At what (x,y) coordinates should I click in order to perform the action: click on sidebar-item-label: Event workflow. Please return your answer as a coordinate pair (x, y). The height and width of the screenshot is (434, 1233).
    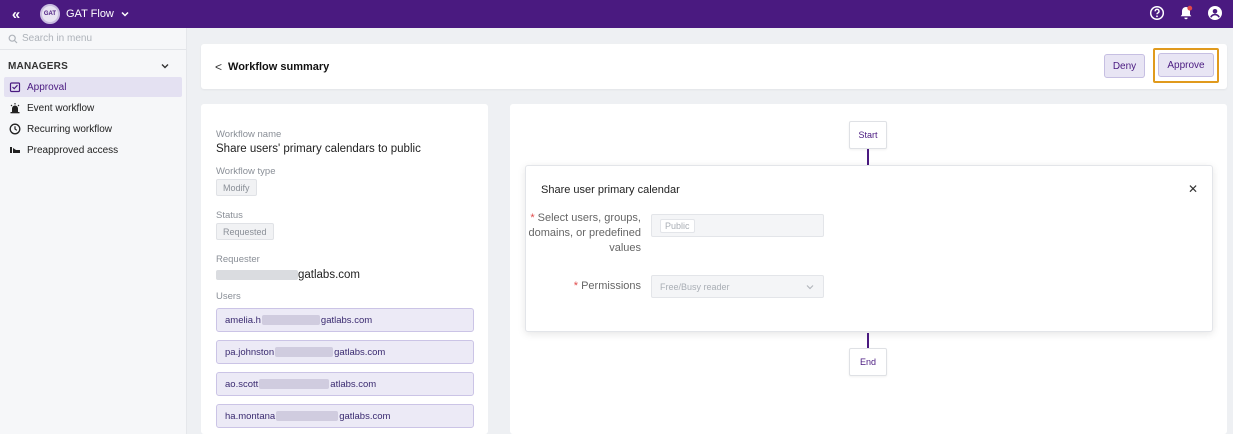
    Looking at the image, I should click on (61, 108).